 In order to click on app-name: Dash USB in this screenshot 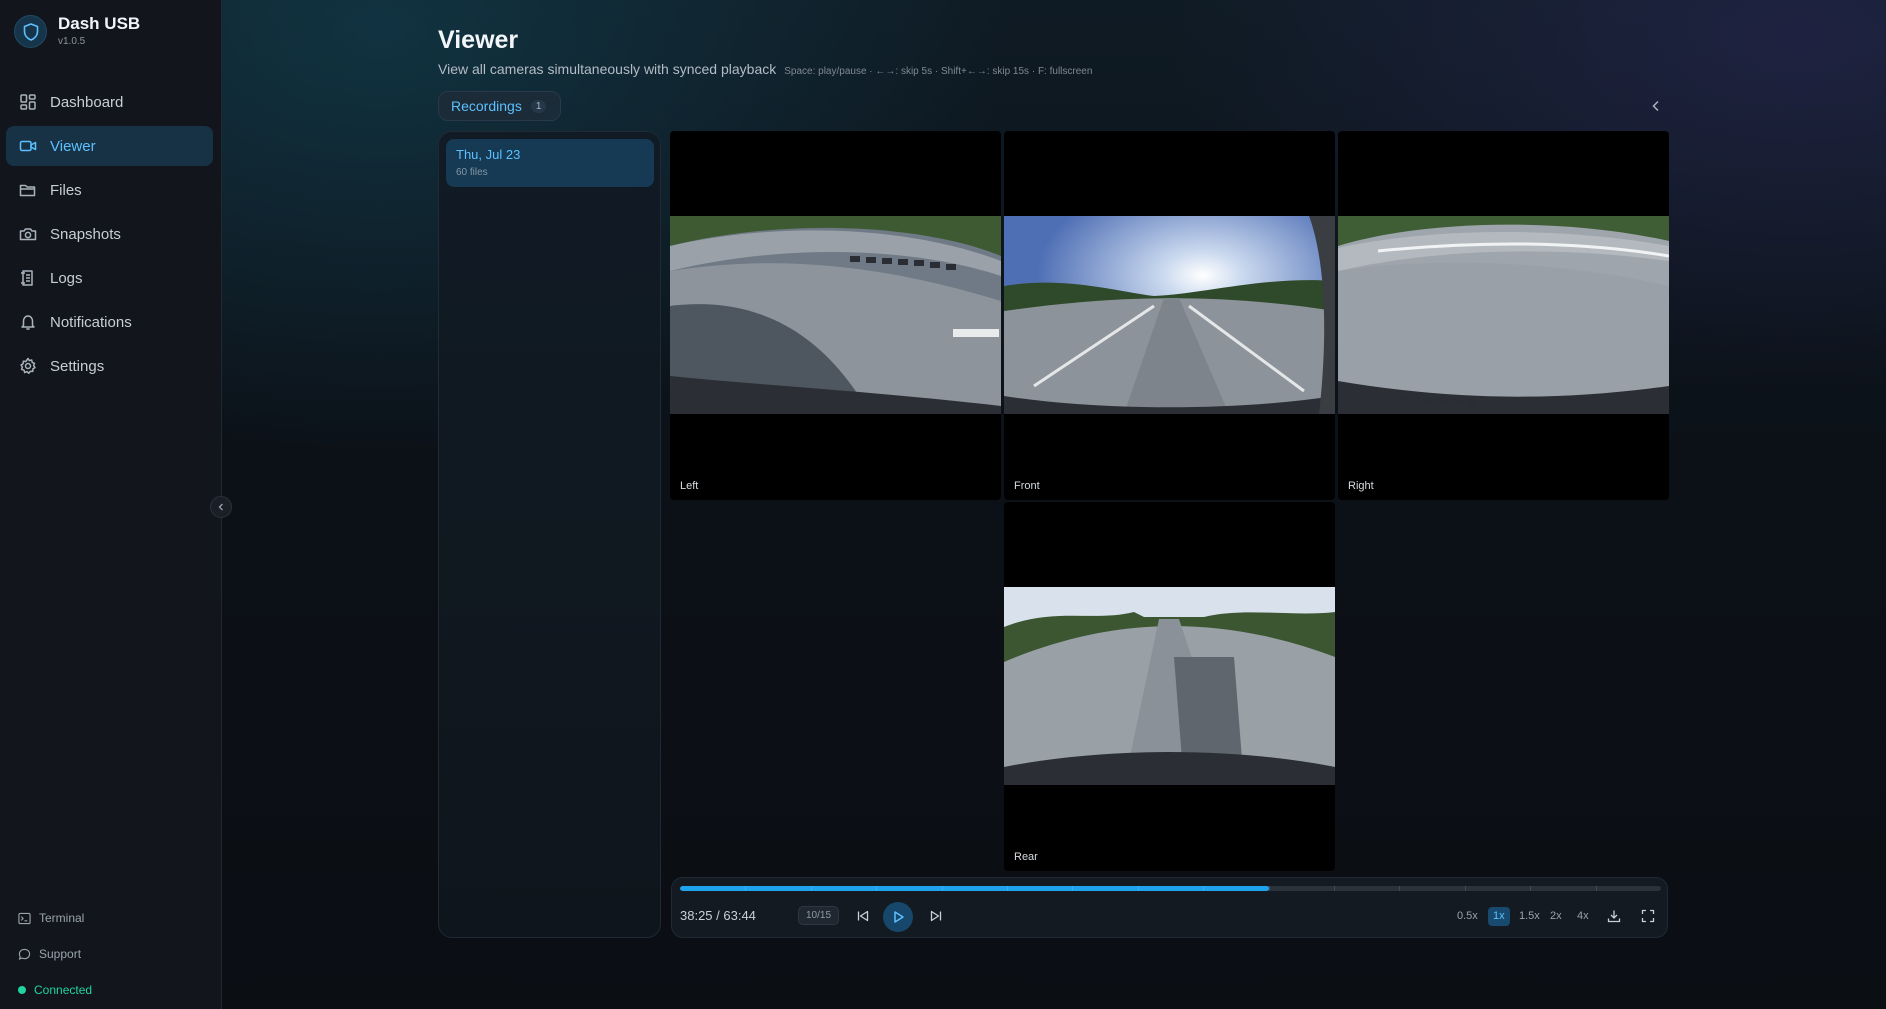, I will do `click(99, 23)`.